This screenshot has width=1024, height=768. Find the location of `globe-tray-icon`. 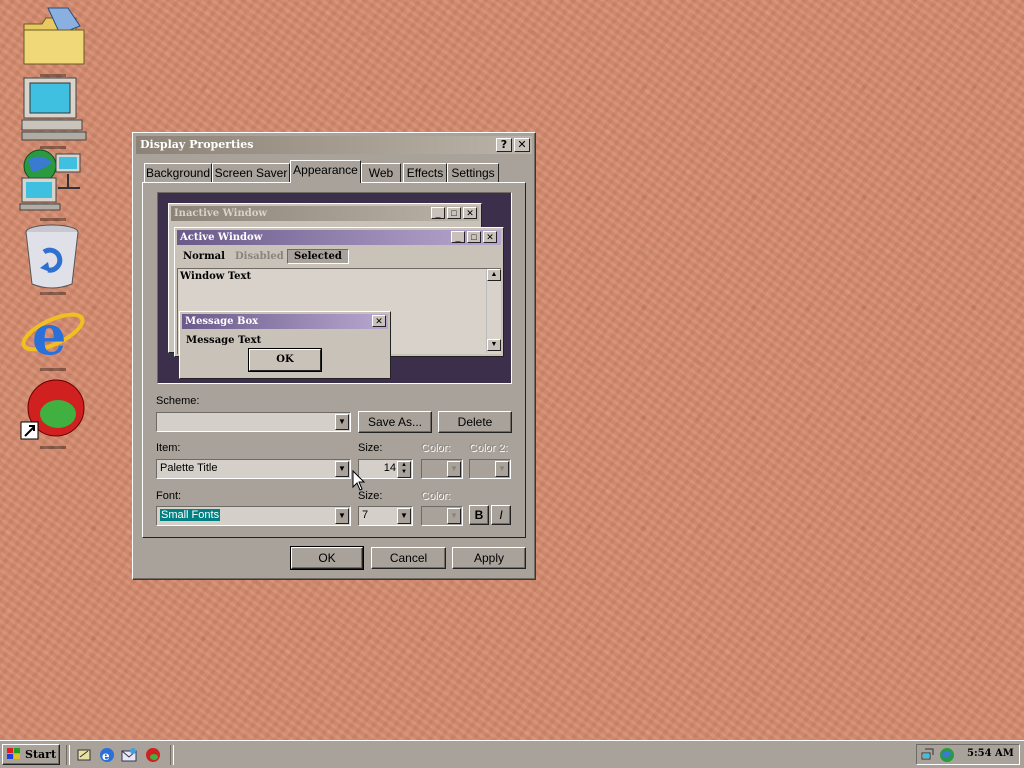

globe-tray-icon is located at coordinates (947, 755).